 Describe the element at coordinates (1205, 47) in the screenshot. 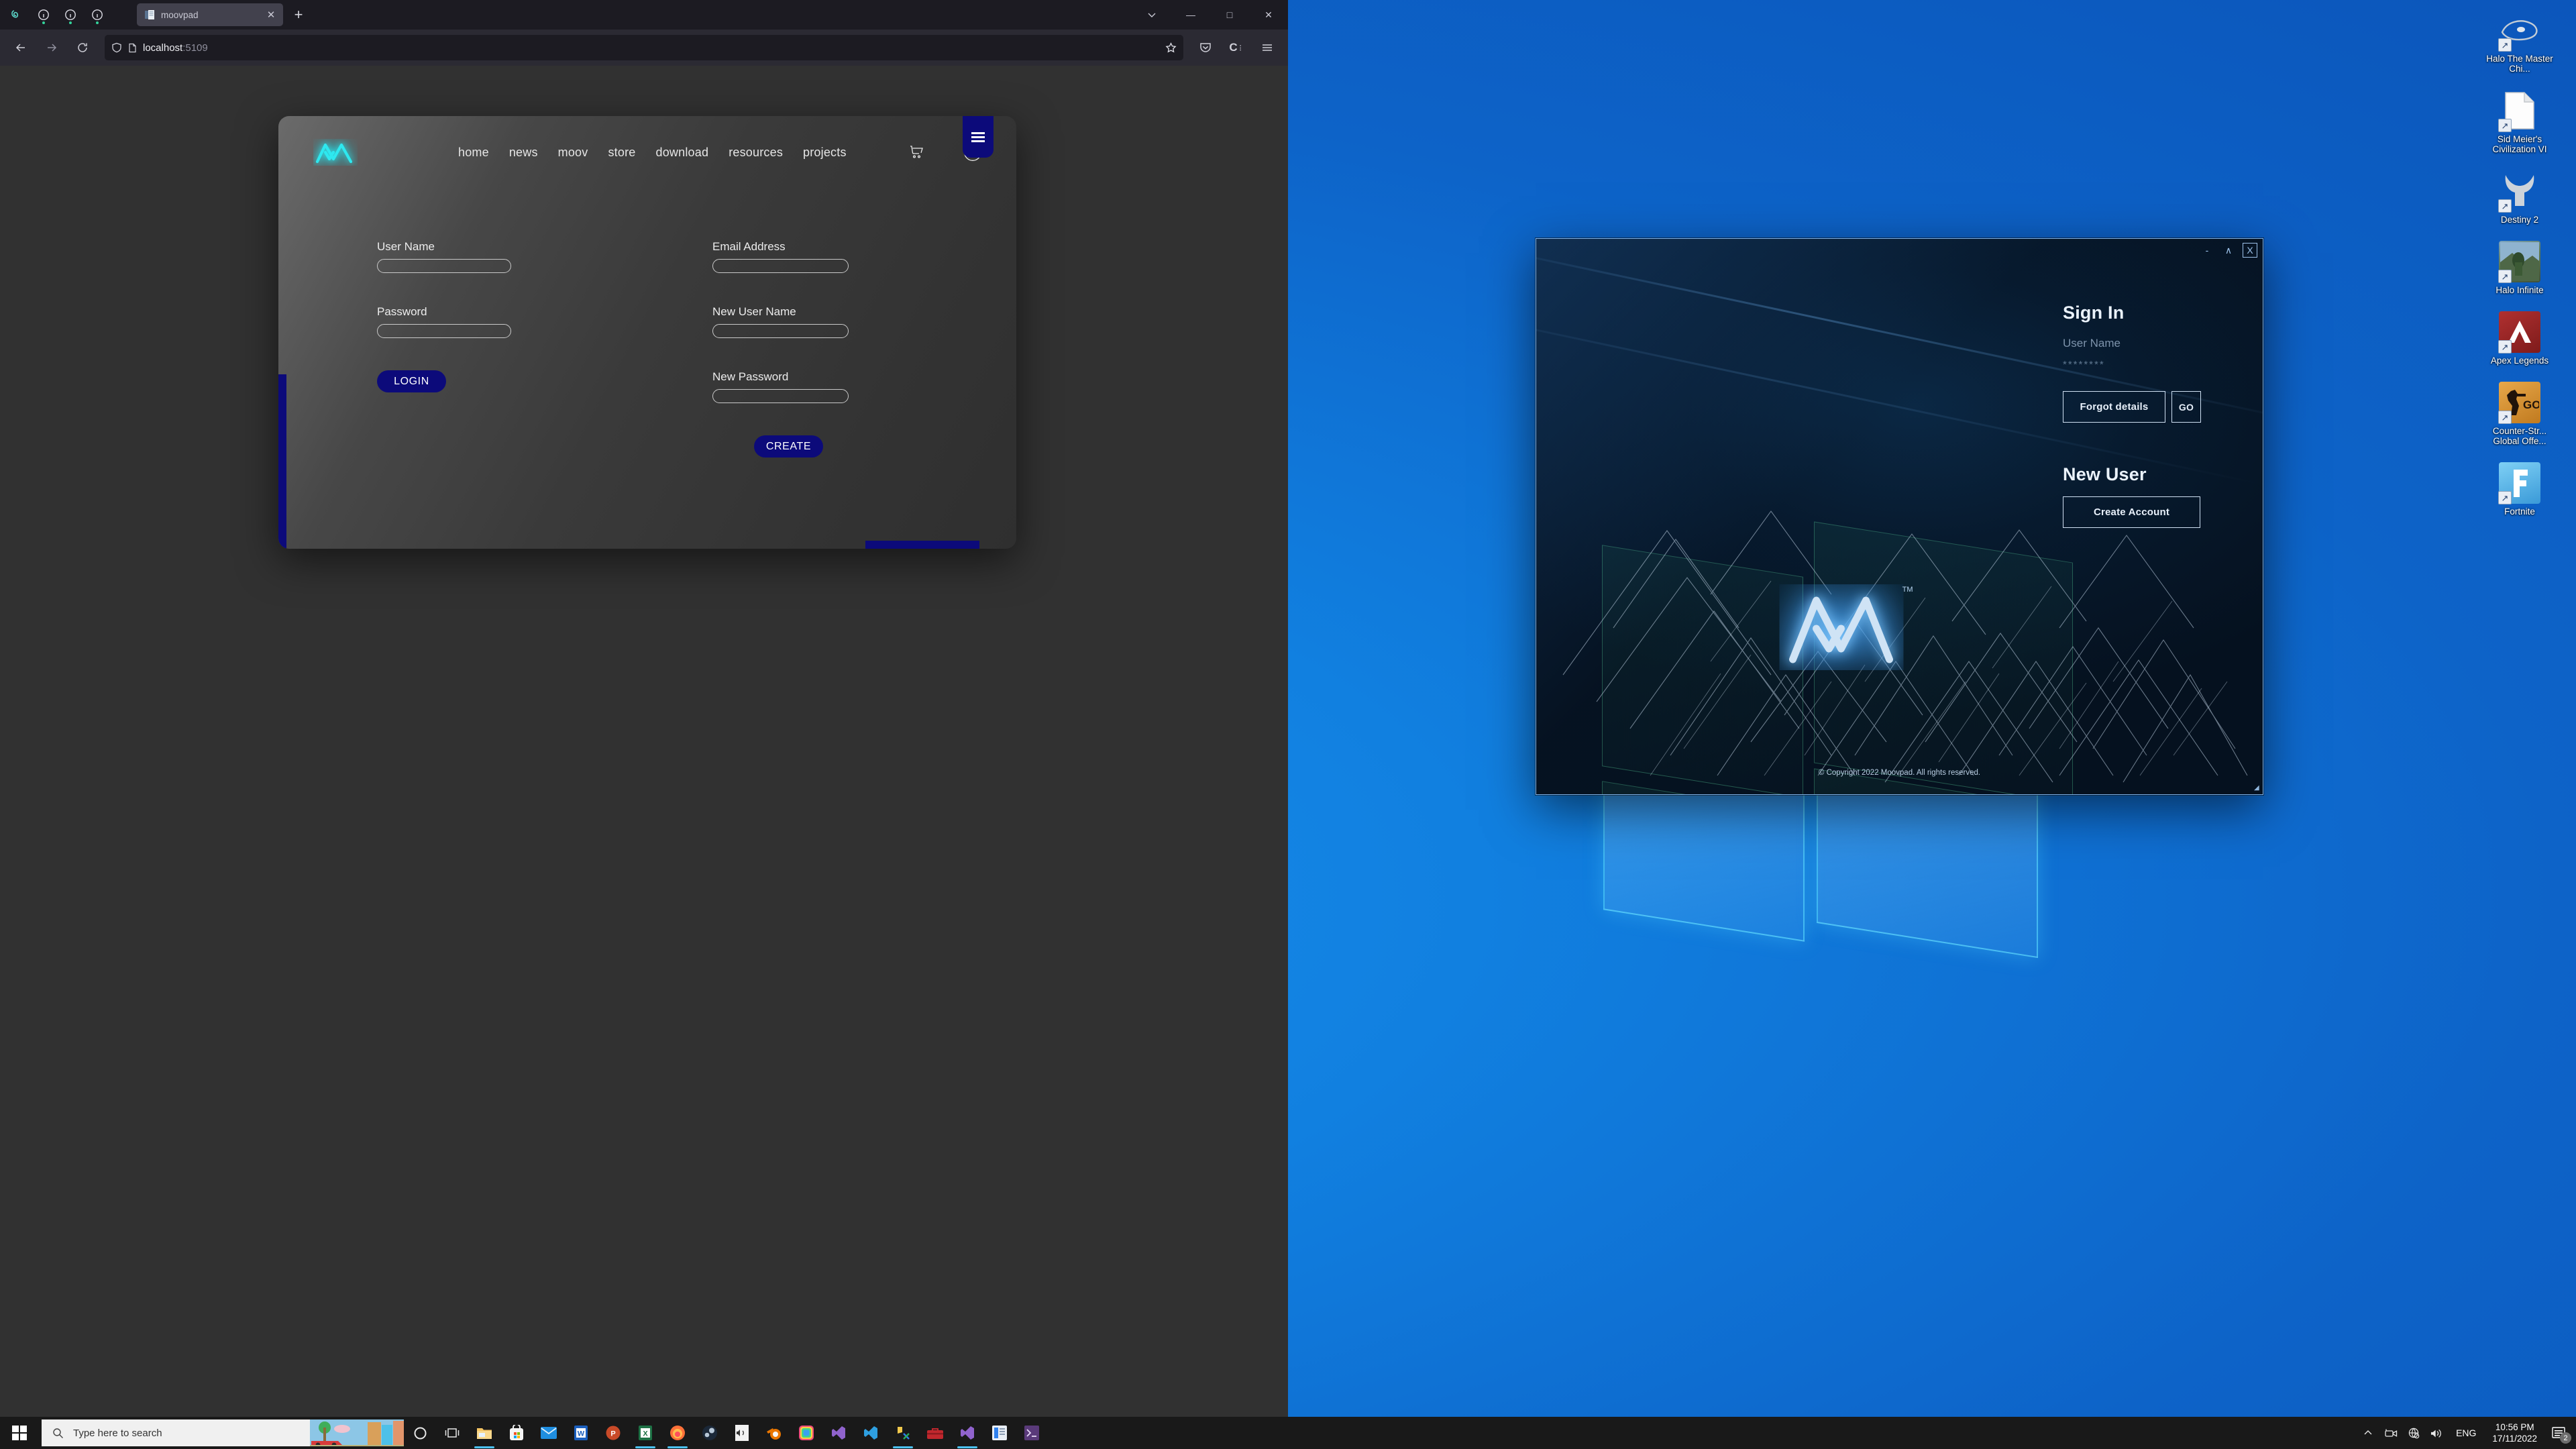

I see `pocket-icon` at that location.